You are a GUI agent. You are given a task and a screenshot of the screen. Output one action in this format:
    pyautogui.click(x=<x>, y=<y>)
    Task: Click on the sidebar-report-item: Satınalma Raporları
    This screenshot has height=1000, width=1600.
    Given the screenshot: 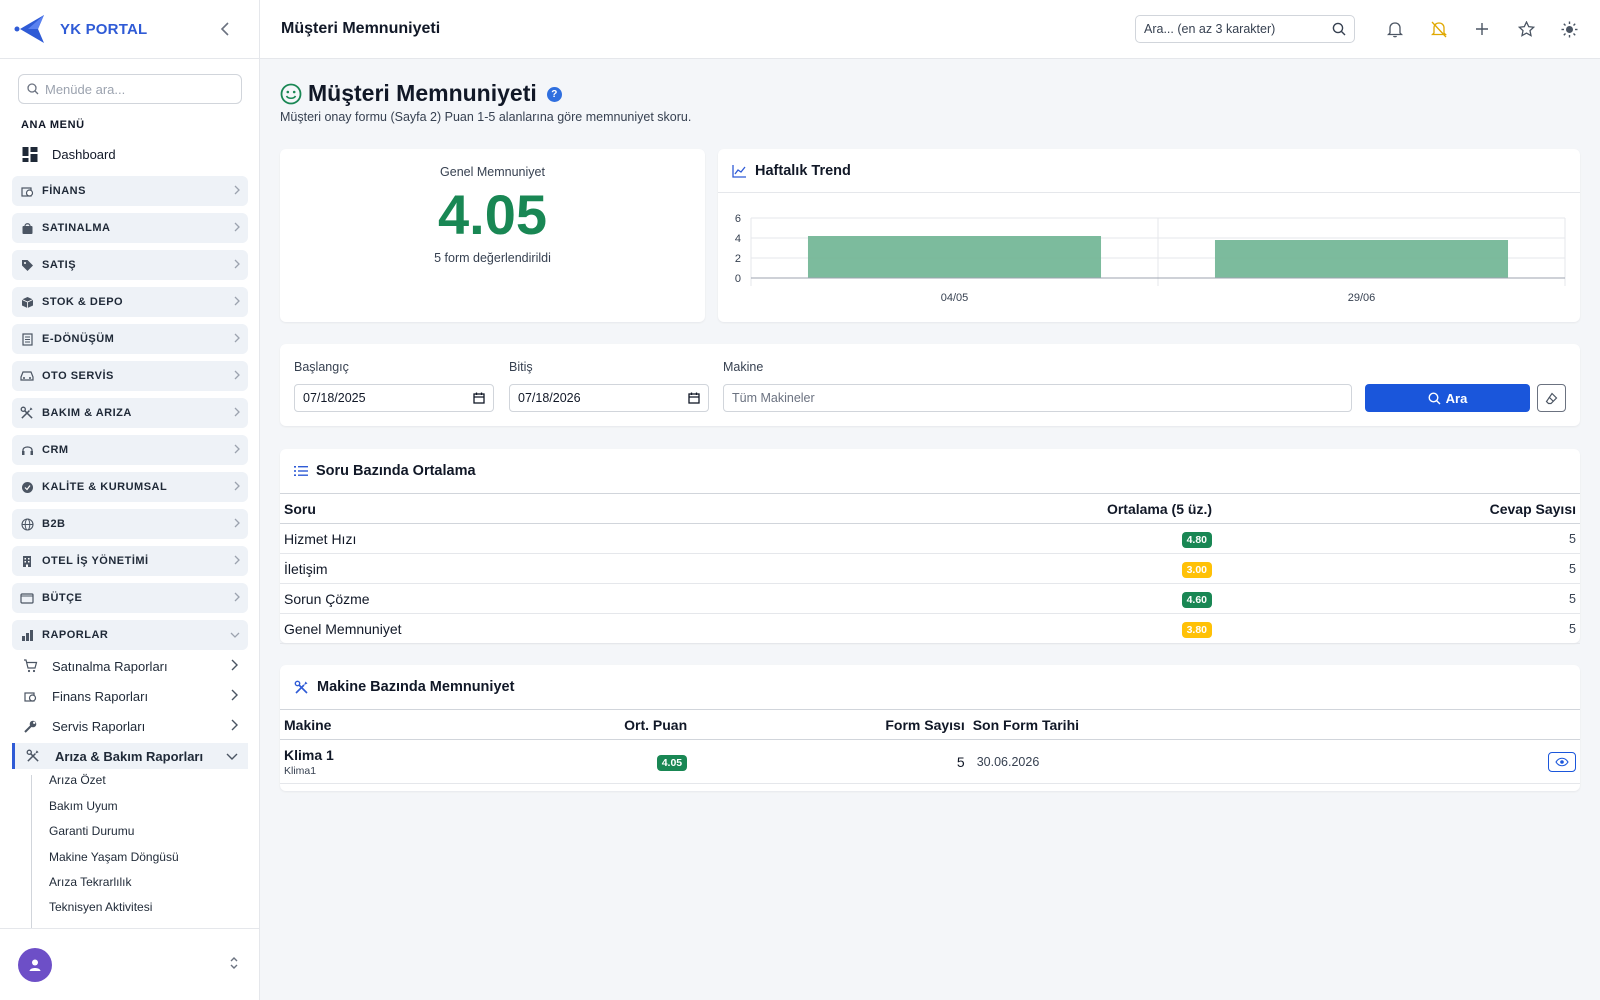 What is the action you would take?
    pyautogui.click(x=134, y=666)
    